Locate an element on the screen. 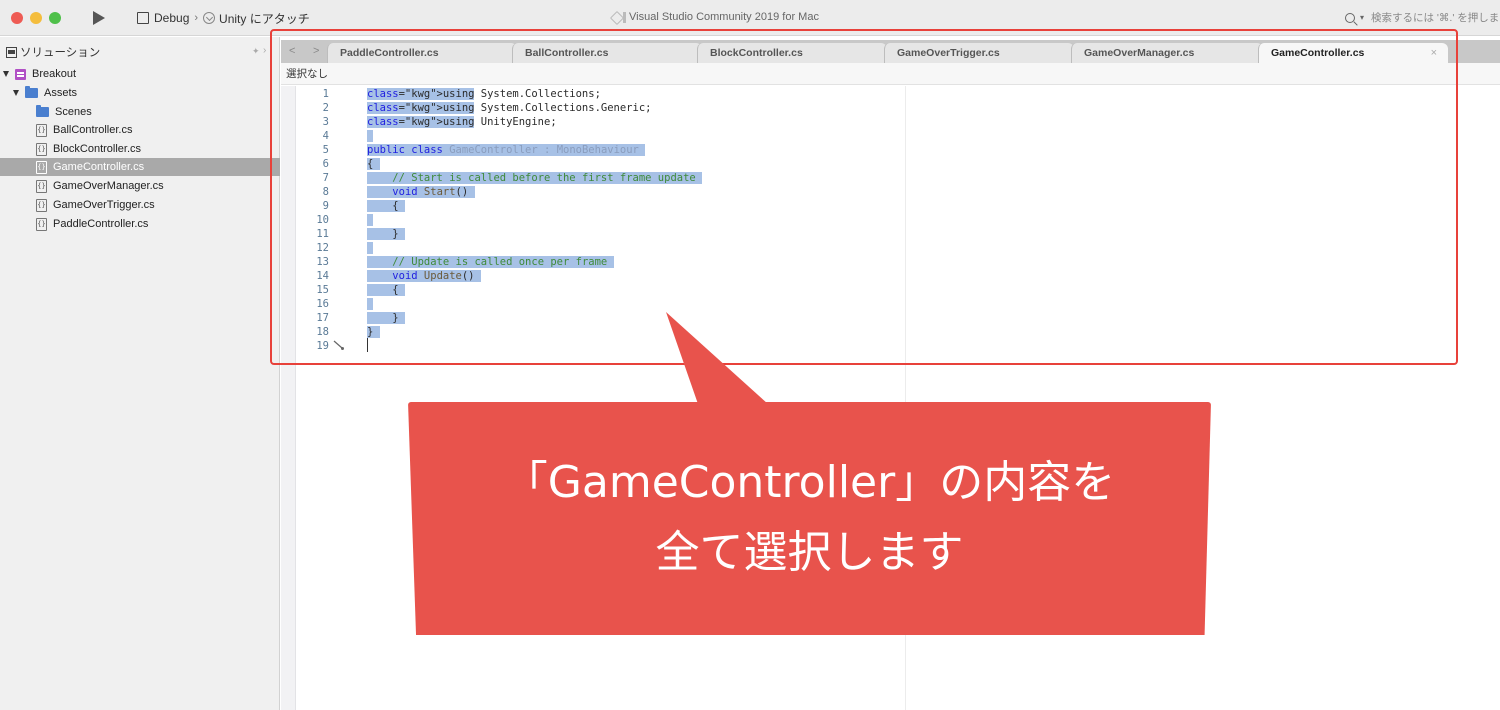 This screenshot has width=1500, height=710. line-number: 19 is located at coordinates (322, 346).